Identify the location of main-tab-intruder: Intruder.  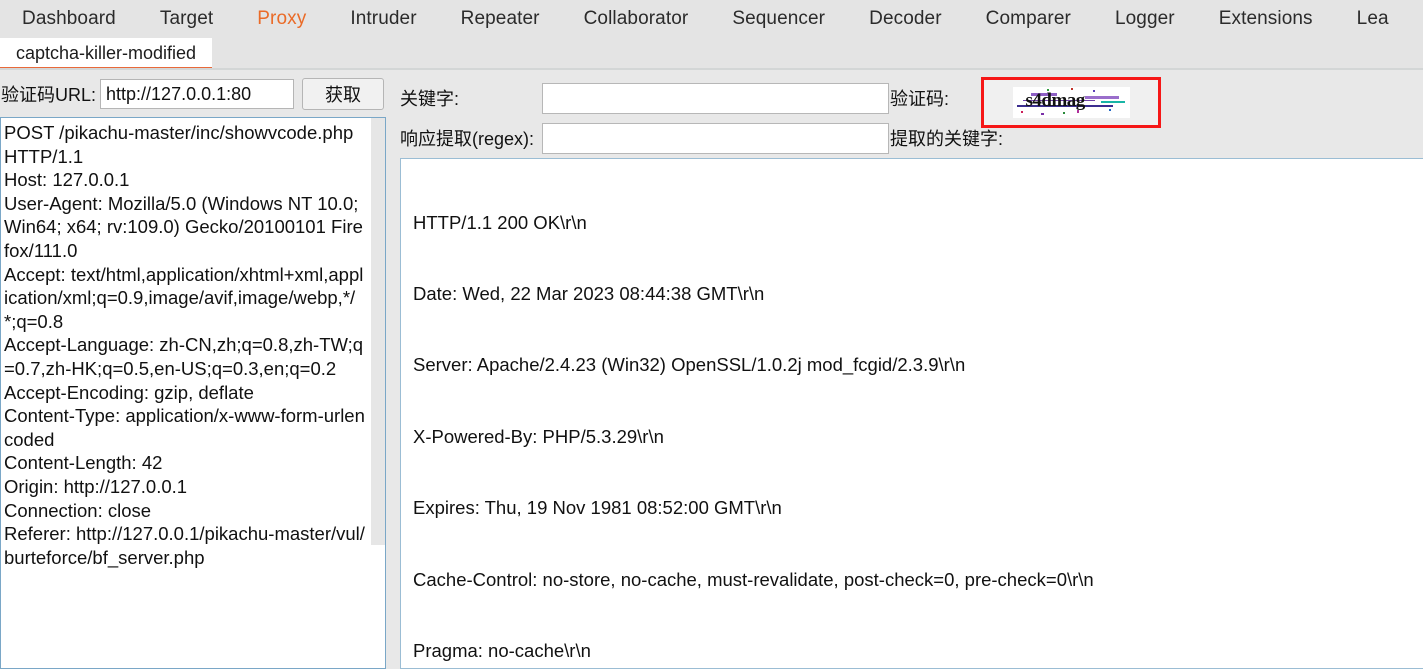
(383, 19).